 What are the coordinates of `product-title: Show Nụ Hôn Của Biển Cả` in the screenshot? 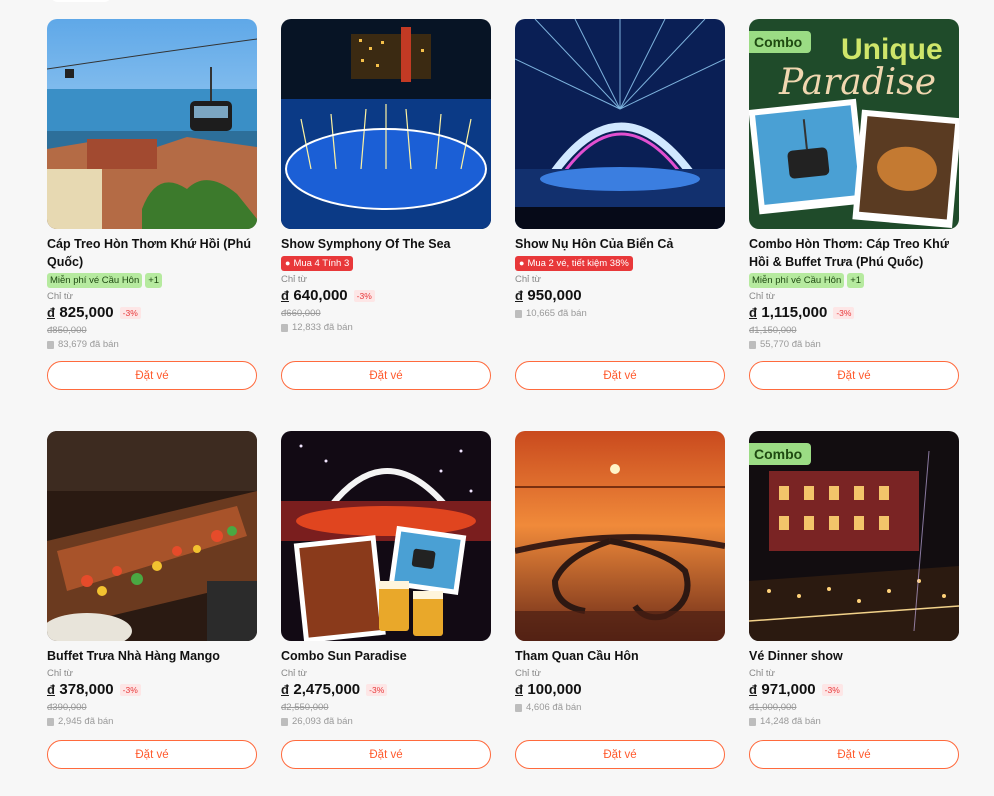 It's located at (620, 244).